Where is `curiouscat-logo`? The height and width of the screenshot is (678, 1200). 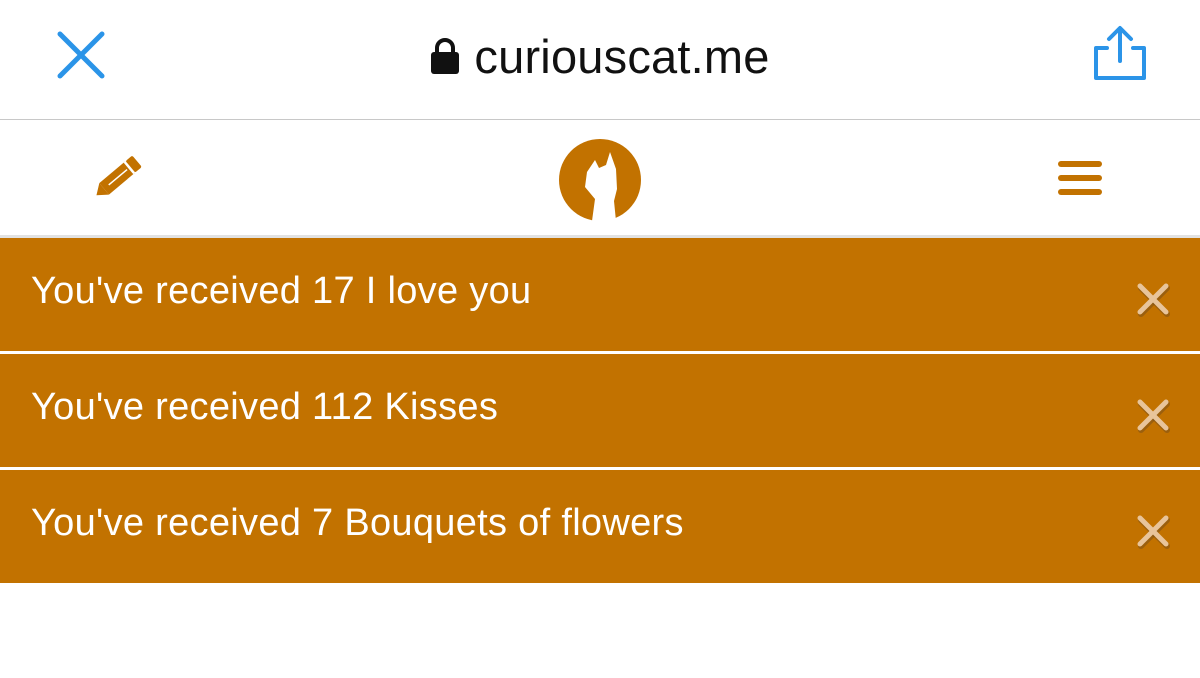 curiouscat-logo is located at coordinates (600, 180).